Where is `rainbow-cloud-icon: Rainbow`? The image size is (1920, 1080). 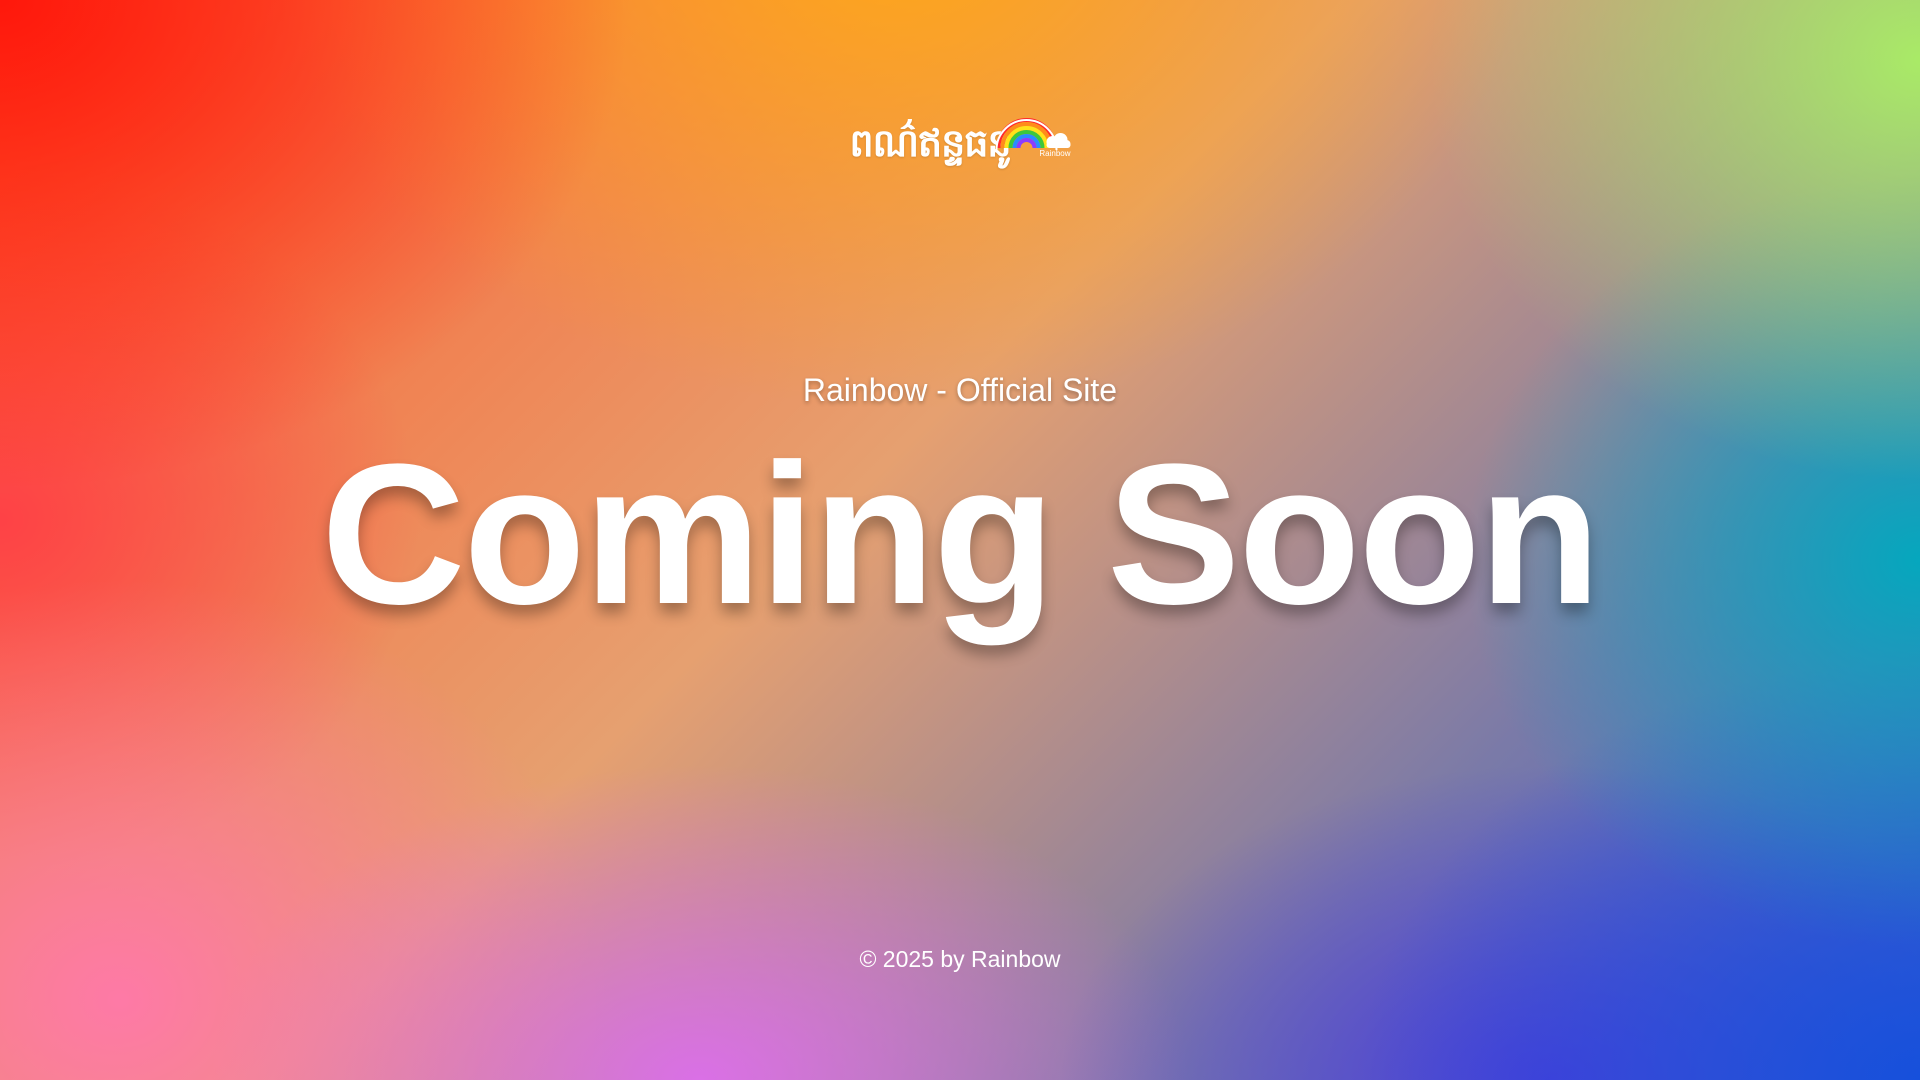 rainbow-cloud-icon: Rainbow is located at coordinates (1031, 131).